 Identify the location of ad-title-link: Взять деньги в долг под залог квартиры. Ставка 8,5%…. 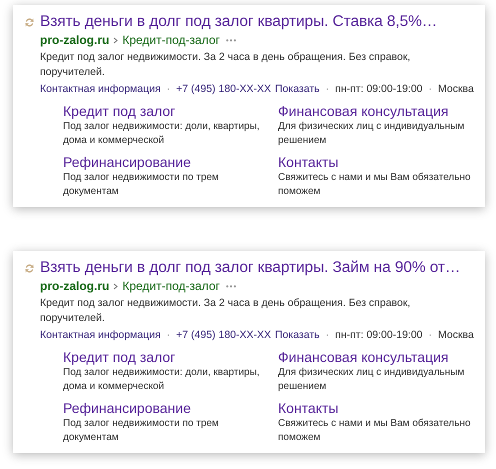
(239, 22).